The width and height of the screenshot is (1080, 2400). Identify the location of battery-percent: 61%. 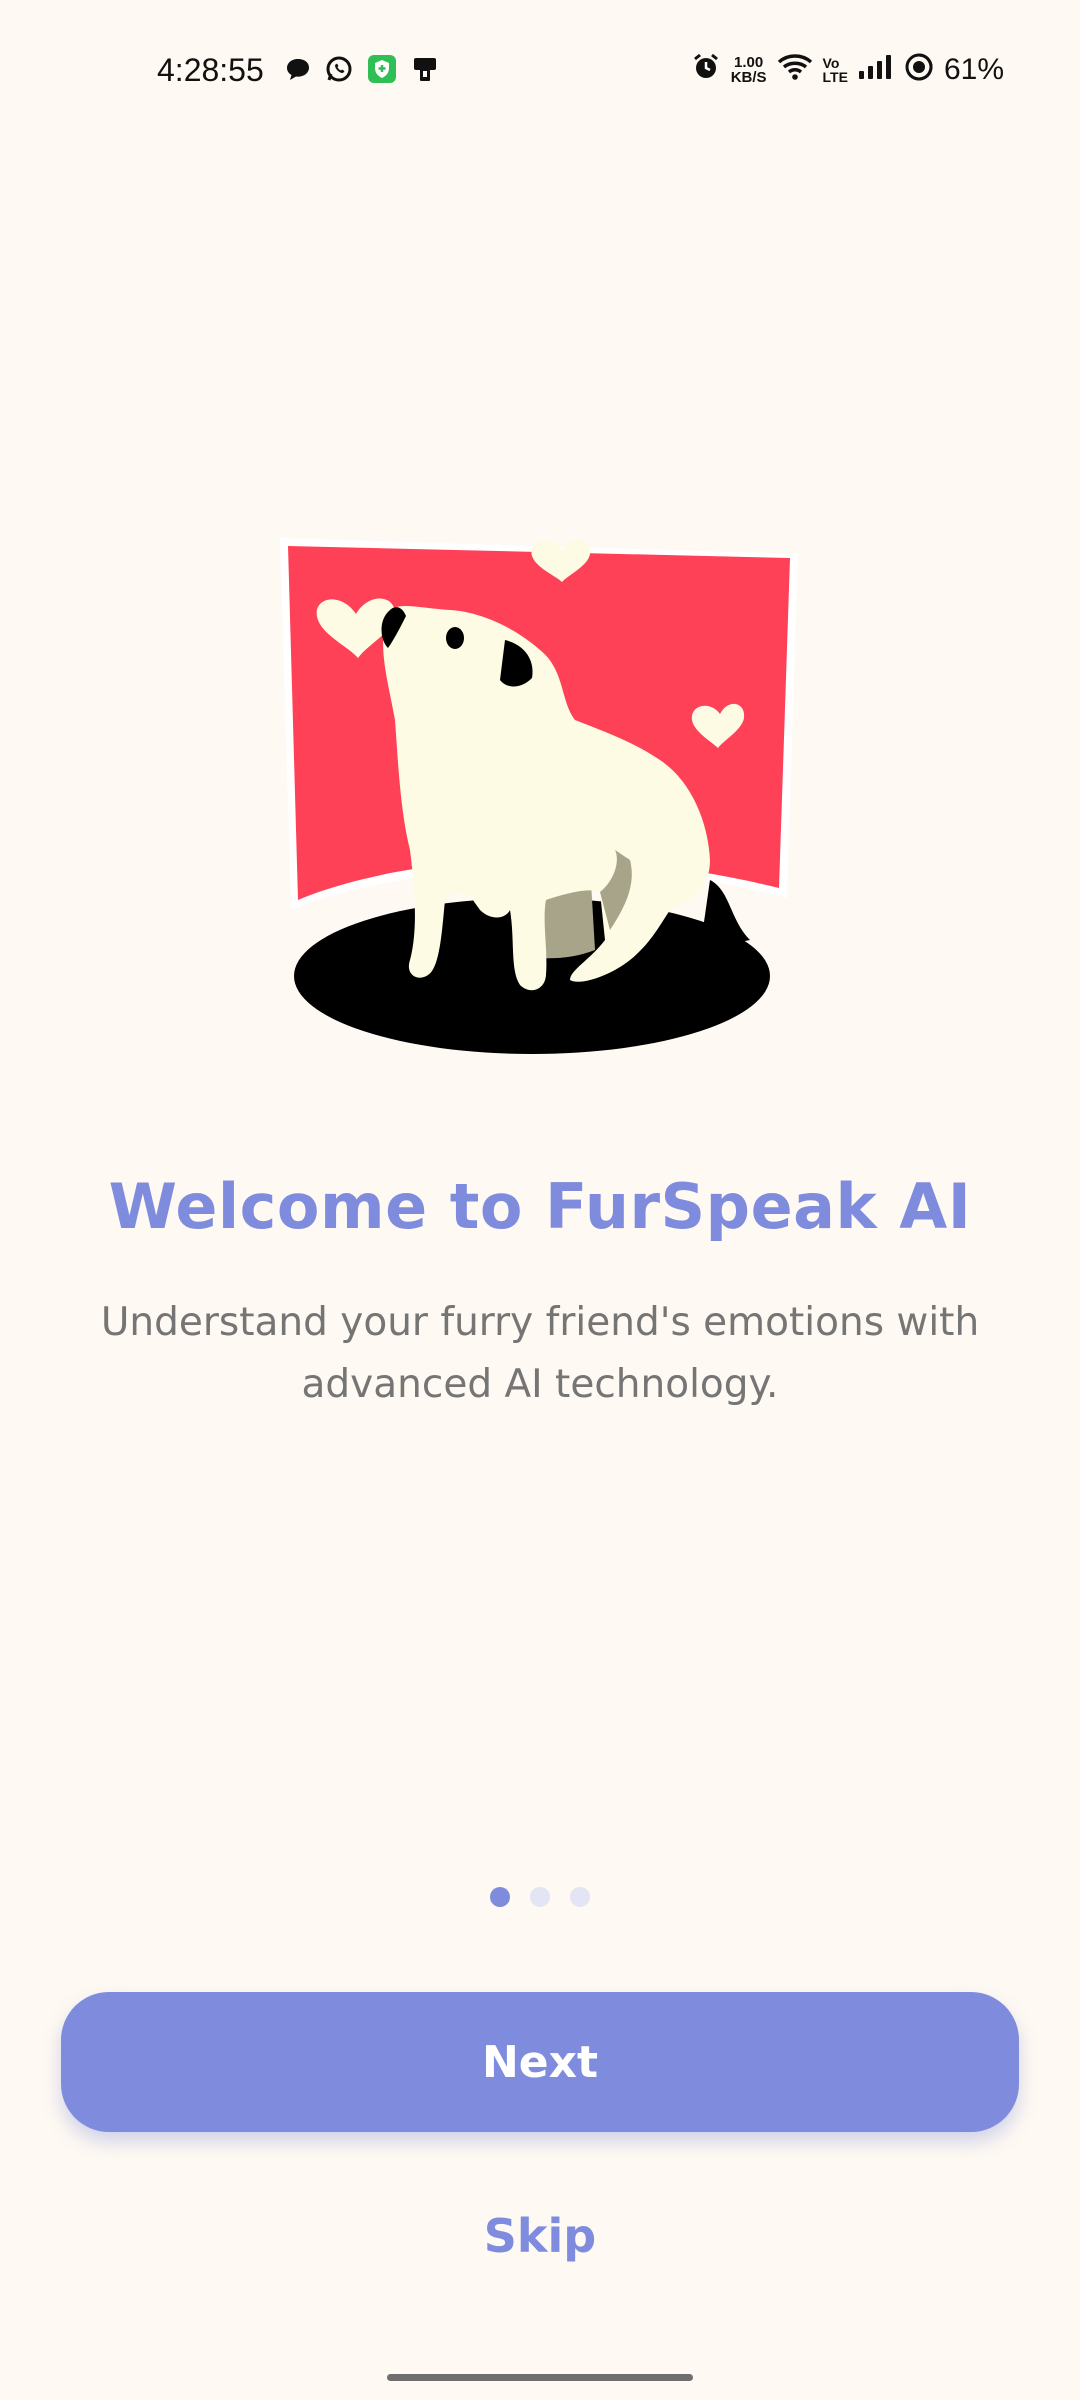
(973, 69).